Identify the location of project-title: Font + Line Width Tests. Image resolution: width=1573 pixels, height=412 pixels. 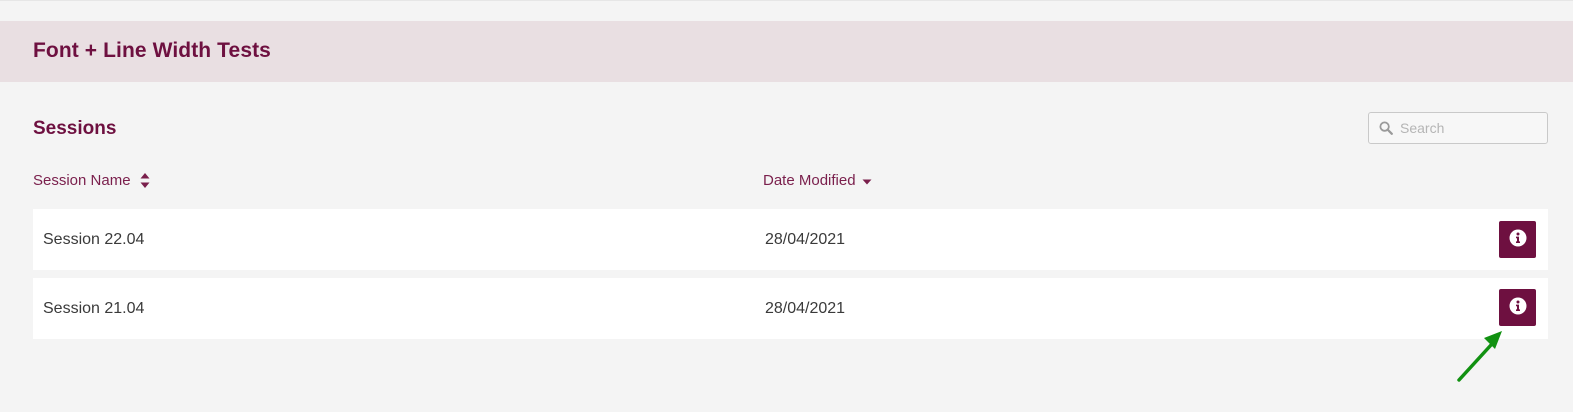
(152, 50).